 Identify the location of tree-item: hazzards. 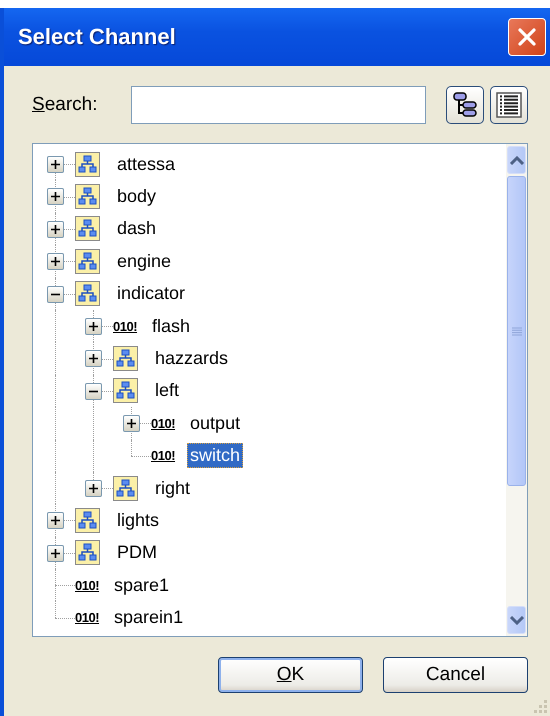
(192, 359).